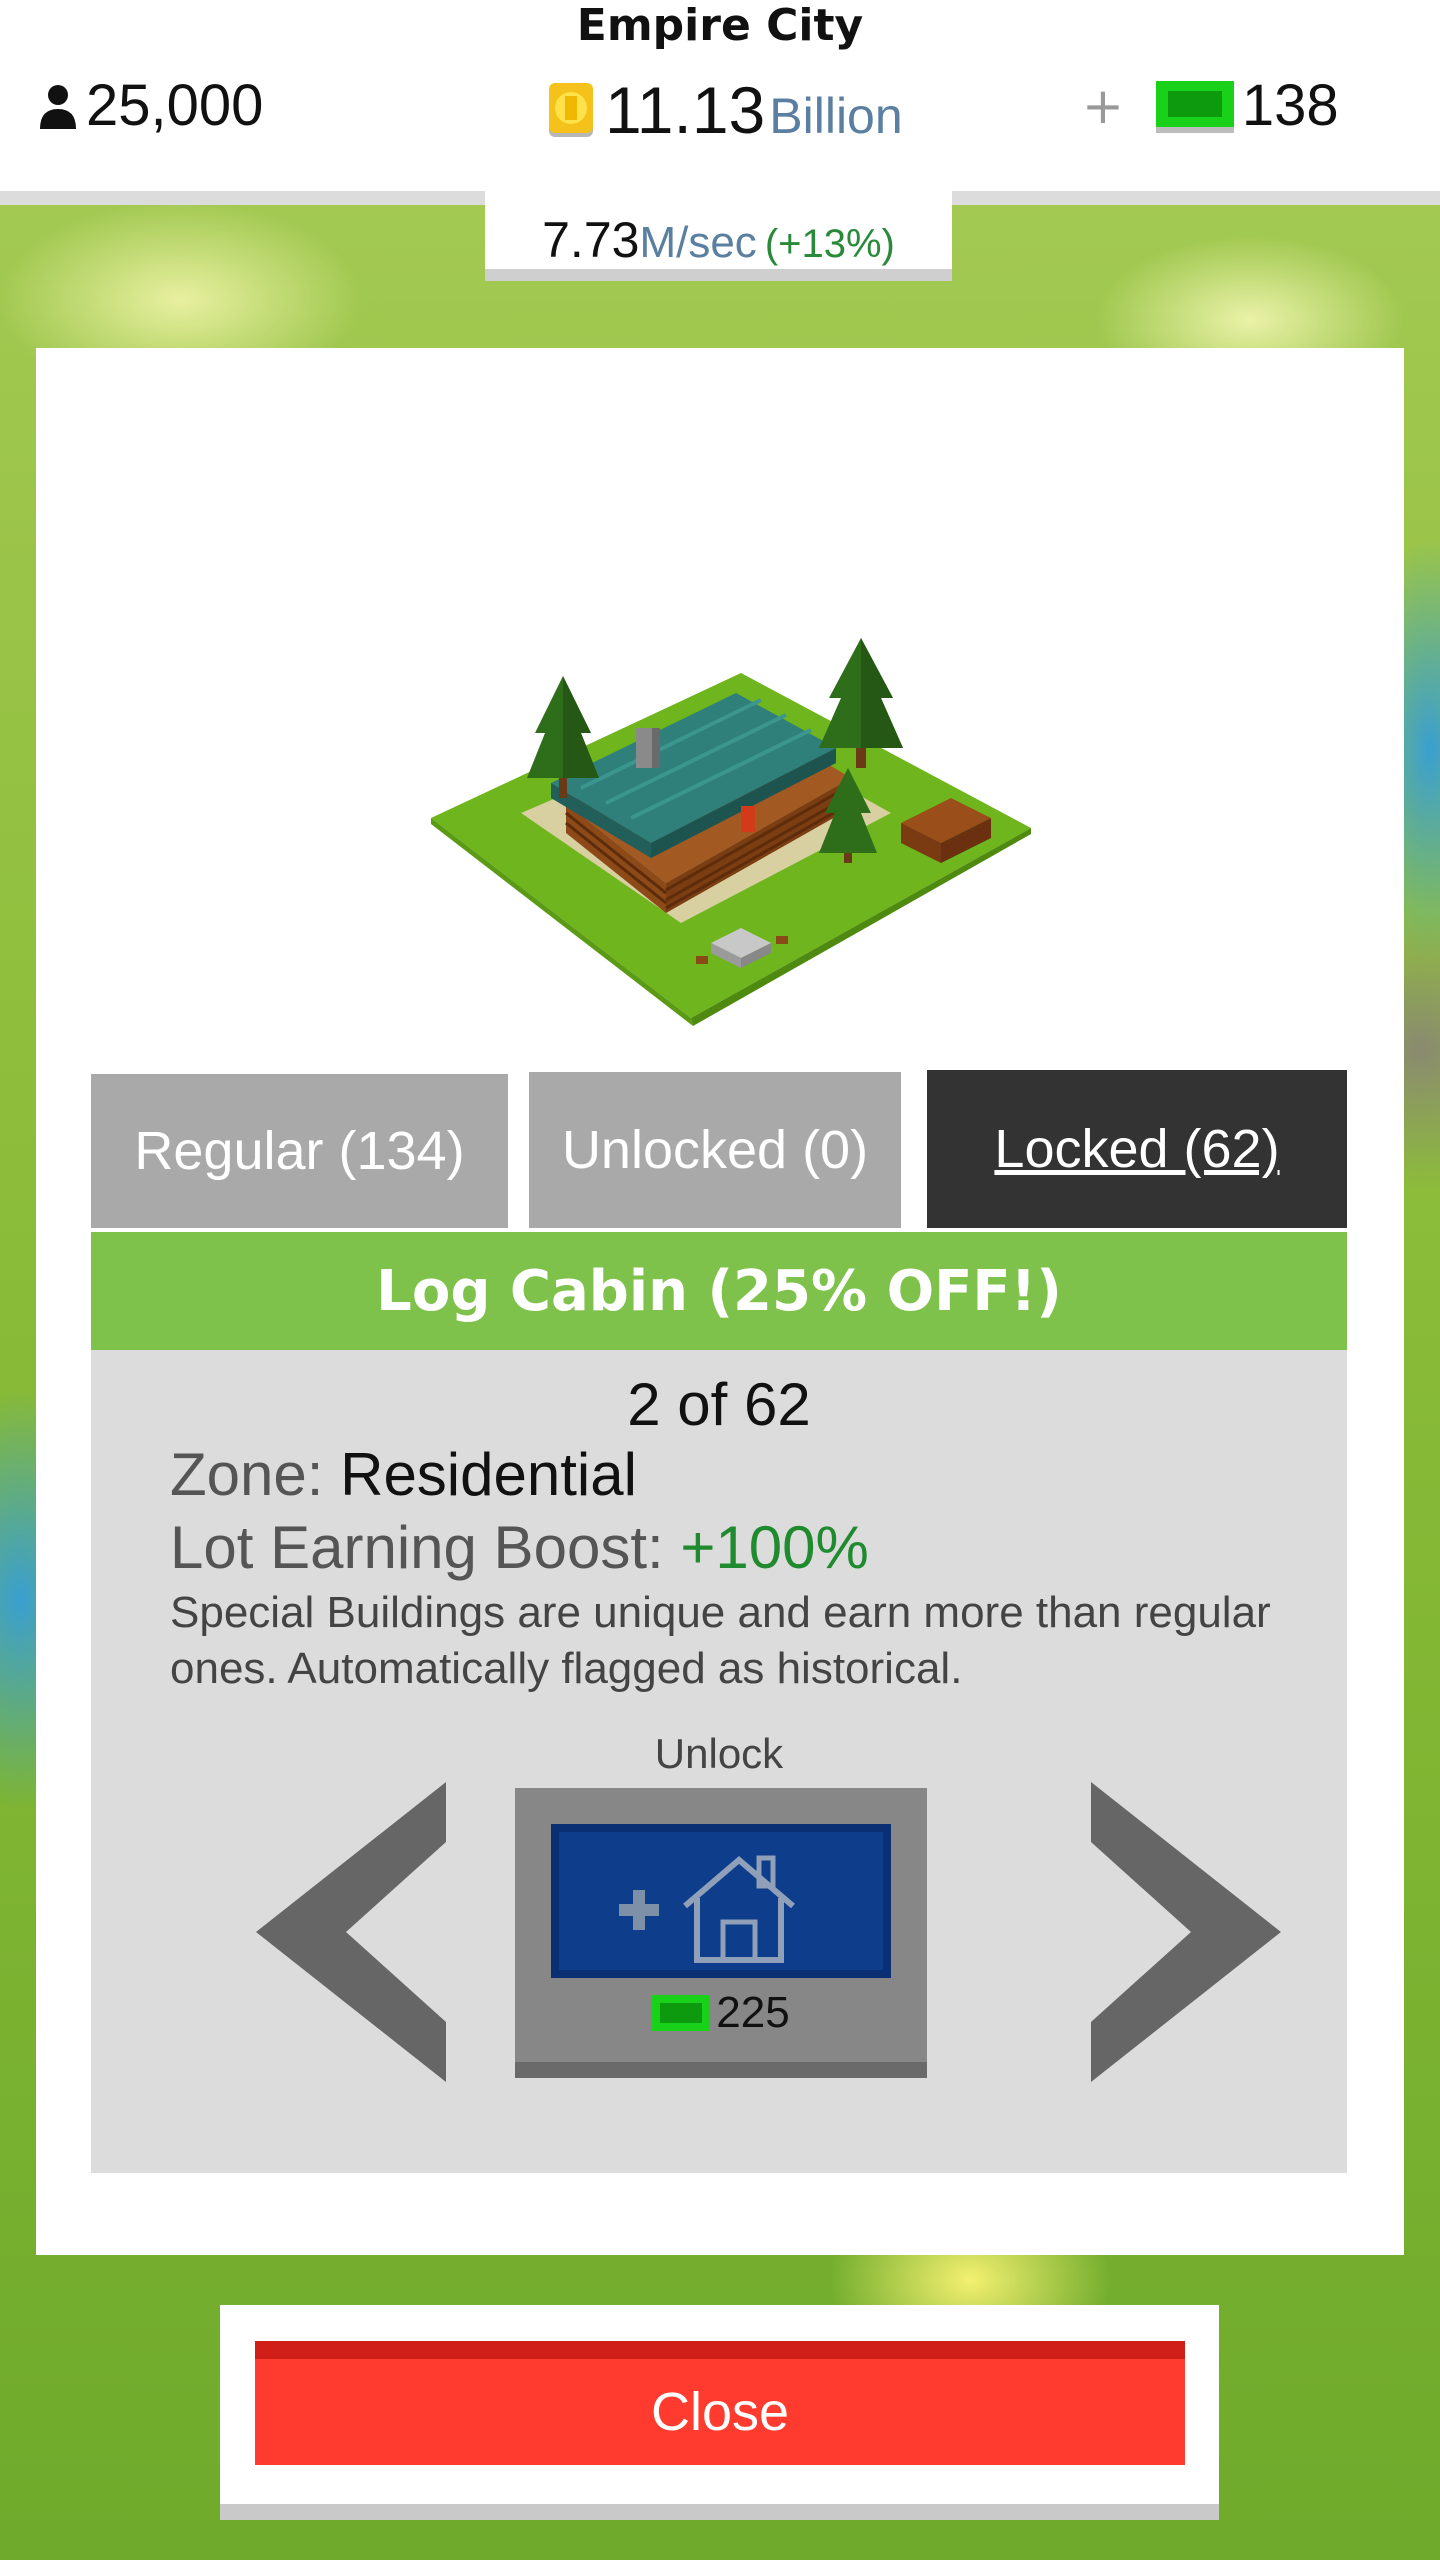 The image size is (1440, 2560). I want to click on tab-locked: Locked (62), so click(1137, 1149).